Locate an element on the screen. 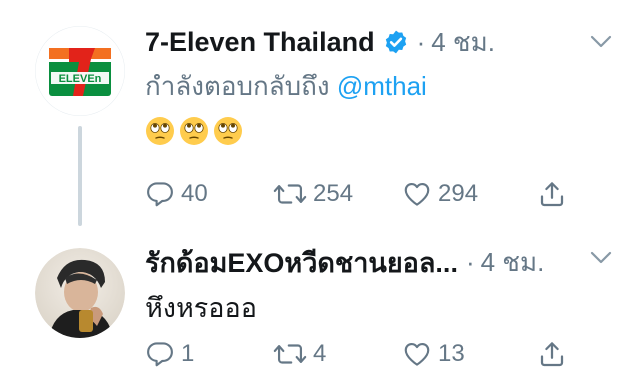 The width and height of the screenshot is (639, 376). tweet-text: หึงหรอออ is located at coordinates (201, 308).